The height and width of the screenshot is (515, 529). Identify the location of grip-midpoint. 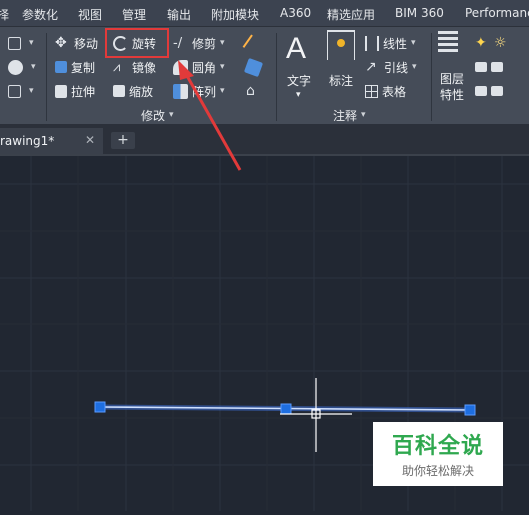
(286, 409).